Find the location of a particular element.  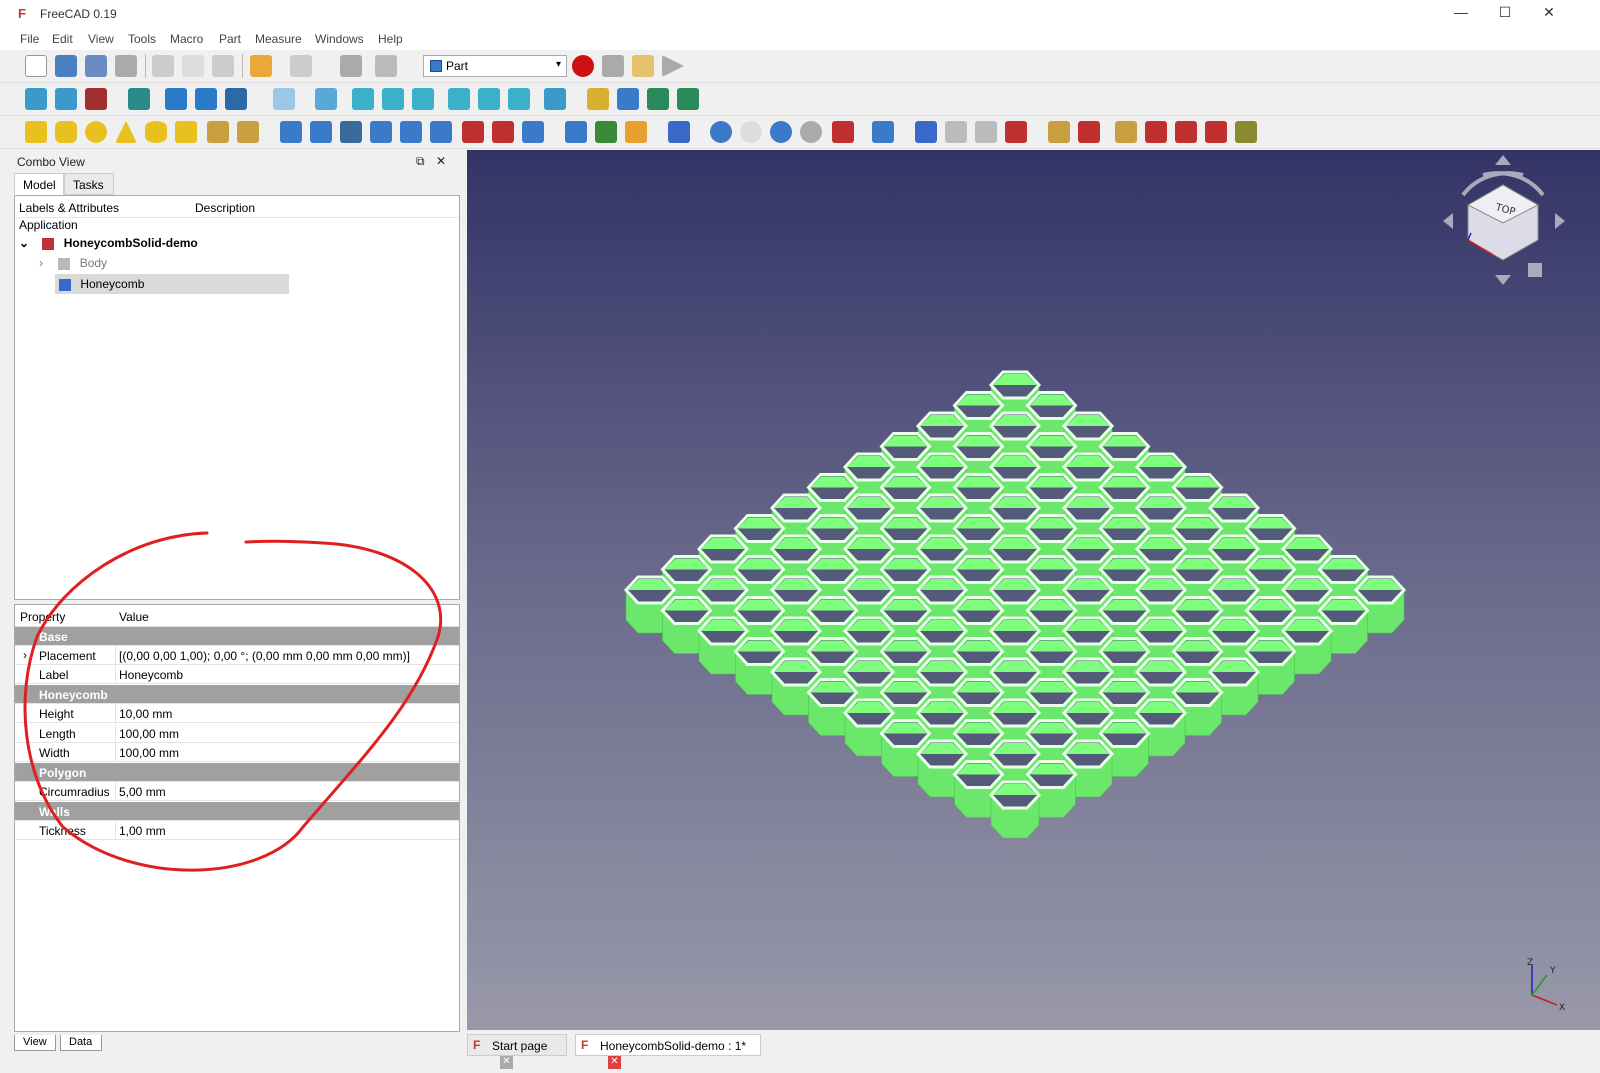

defeaturing-icon is located at coordinates (956, 132).